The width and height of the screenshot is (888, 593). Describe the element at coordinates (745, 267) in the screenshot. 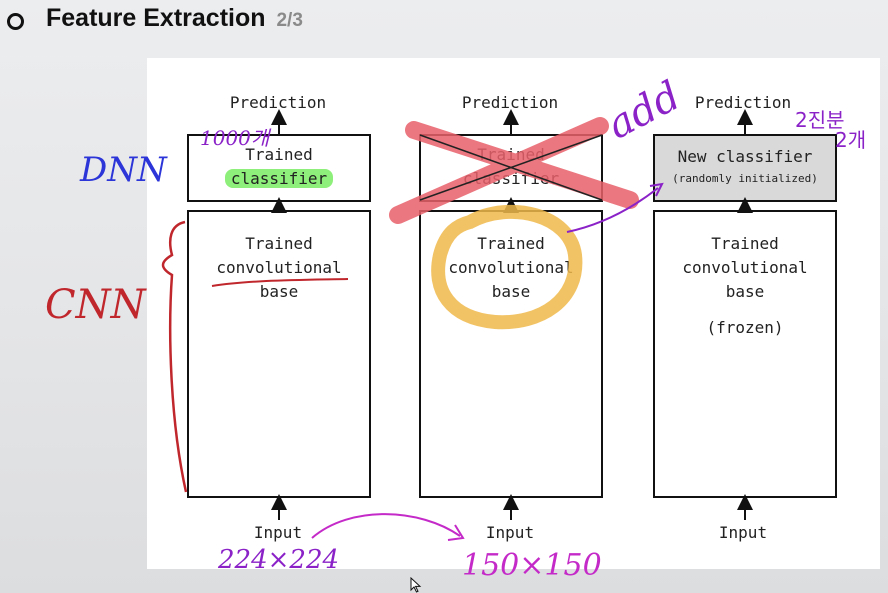

I see `col3-base-line2: convolutional` at that location.